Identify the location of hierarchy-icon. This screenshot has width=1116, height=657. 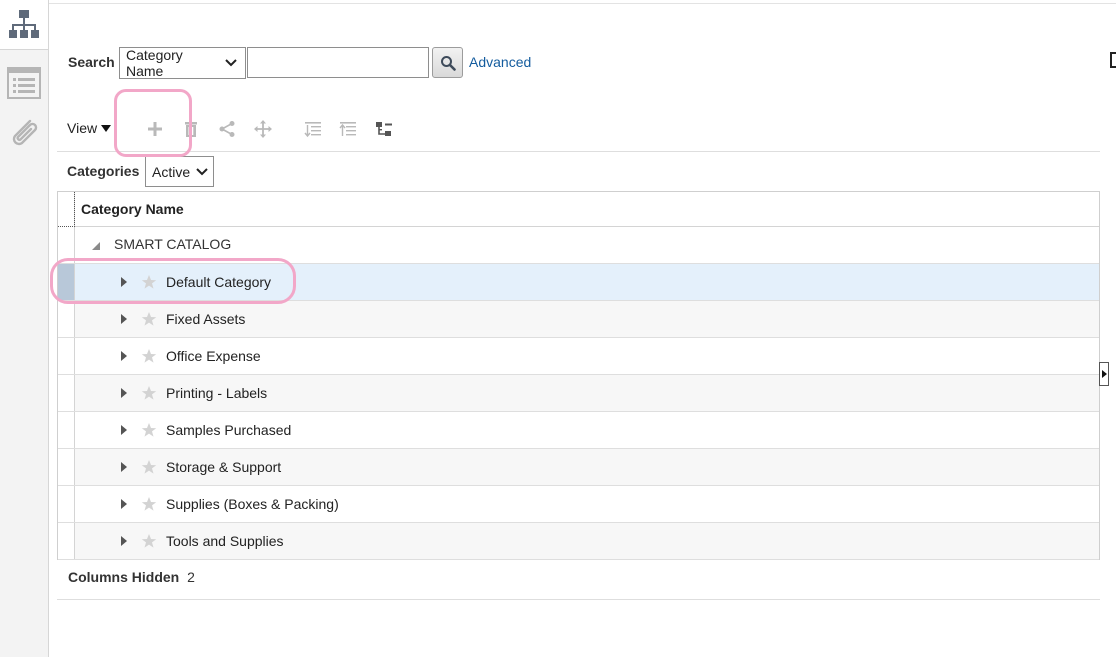
(24, 23).